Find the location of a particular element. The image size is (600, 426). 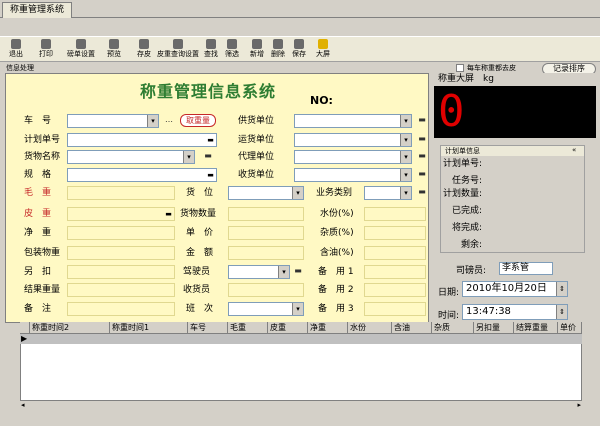

collapse-icon: « is located at coordinates (574, 150).